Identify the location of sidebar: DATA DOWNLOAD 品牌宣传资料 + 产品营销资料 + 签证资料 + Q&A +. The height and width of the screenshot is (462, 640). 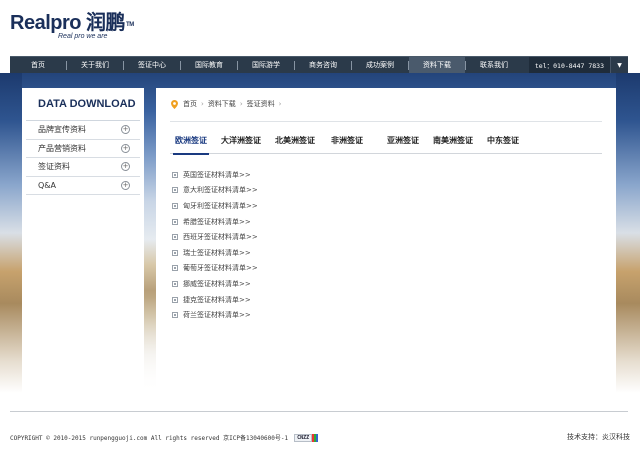
(83, 238).